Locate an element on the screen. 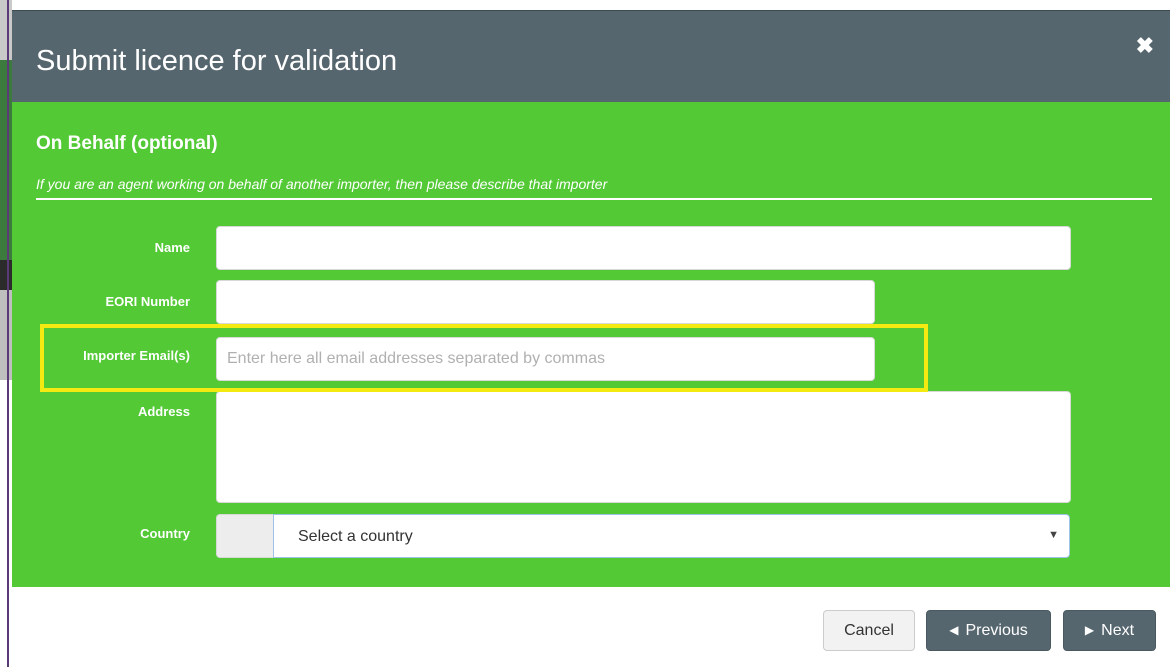  name-label: Name is located at coordinates (172, 247).